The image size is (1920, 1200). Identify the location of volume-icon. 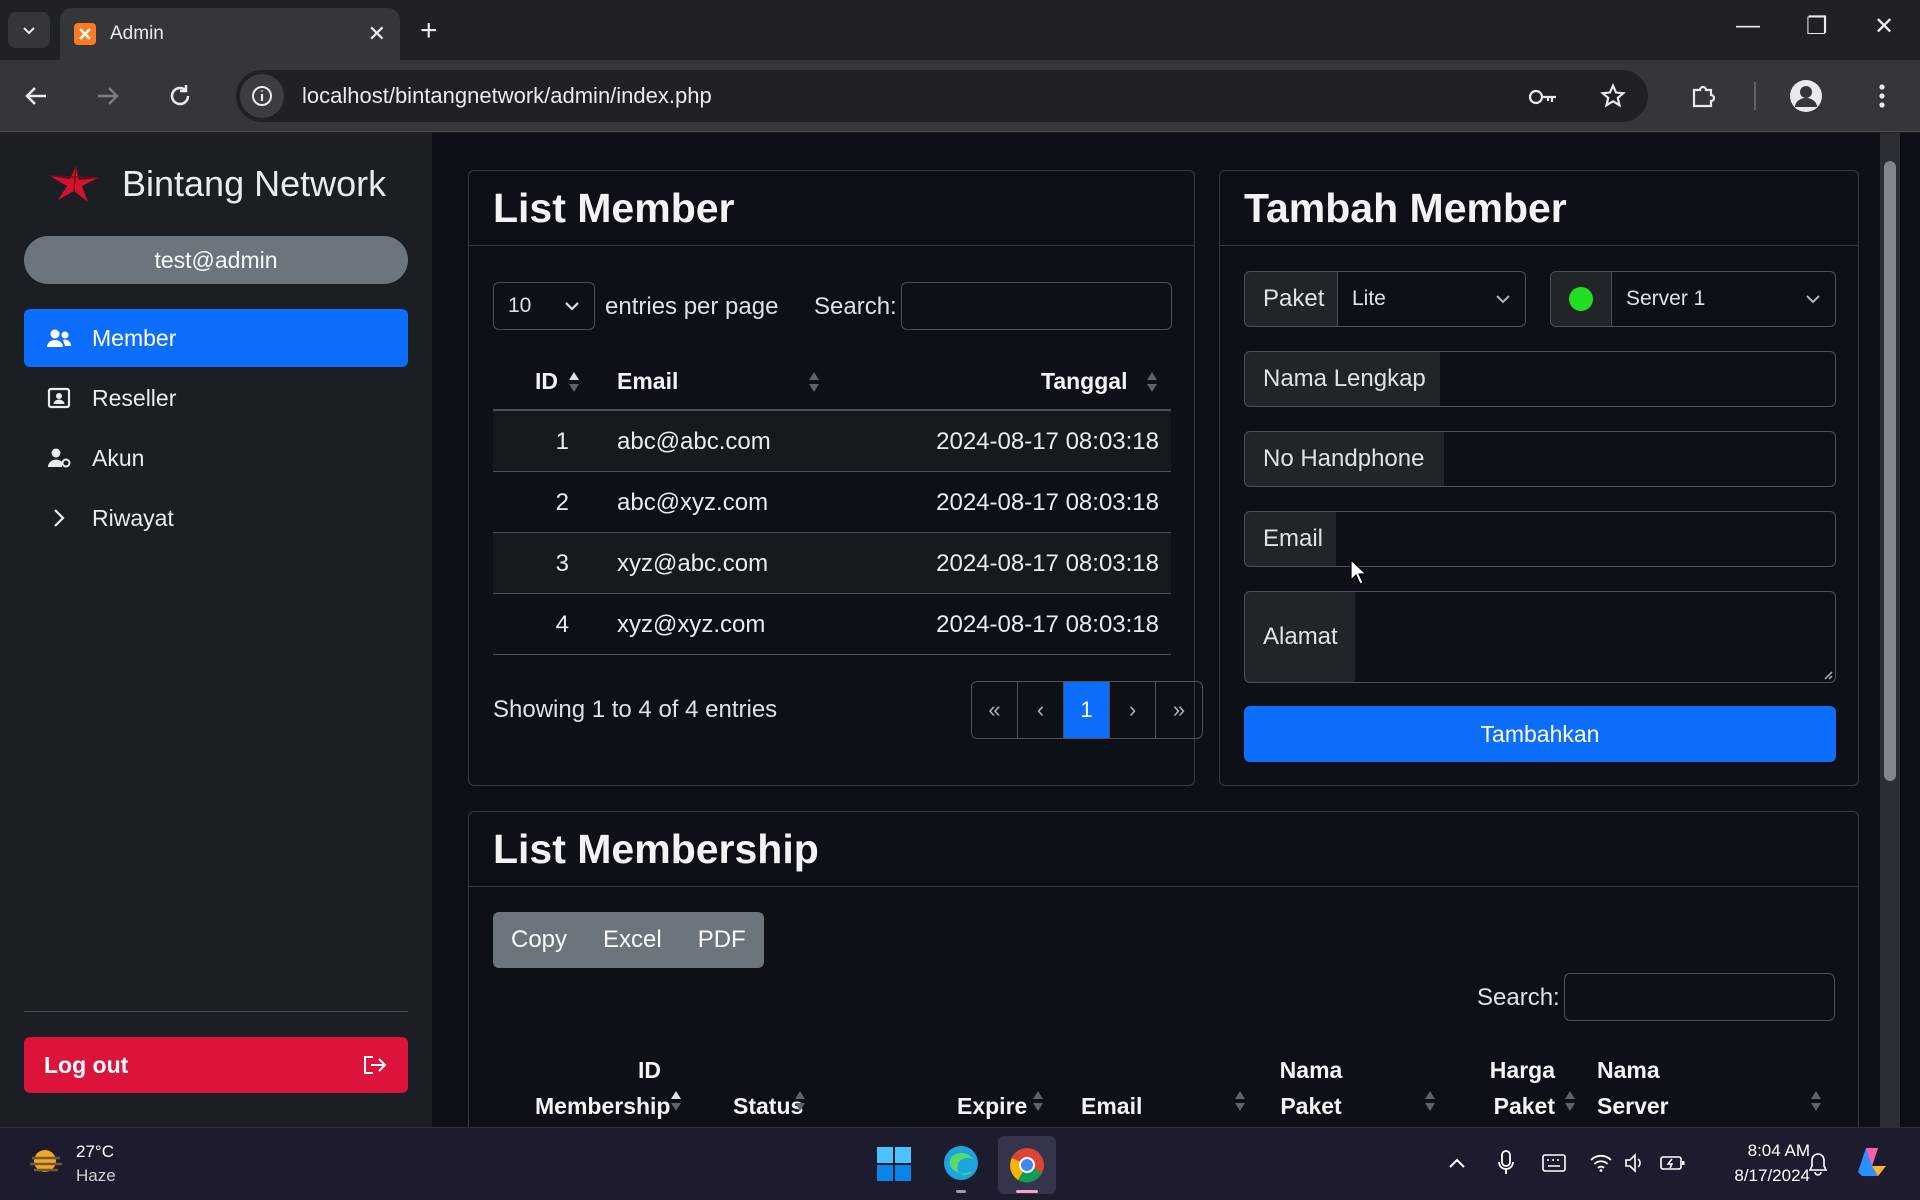
(1635, 1163).